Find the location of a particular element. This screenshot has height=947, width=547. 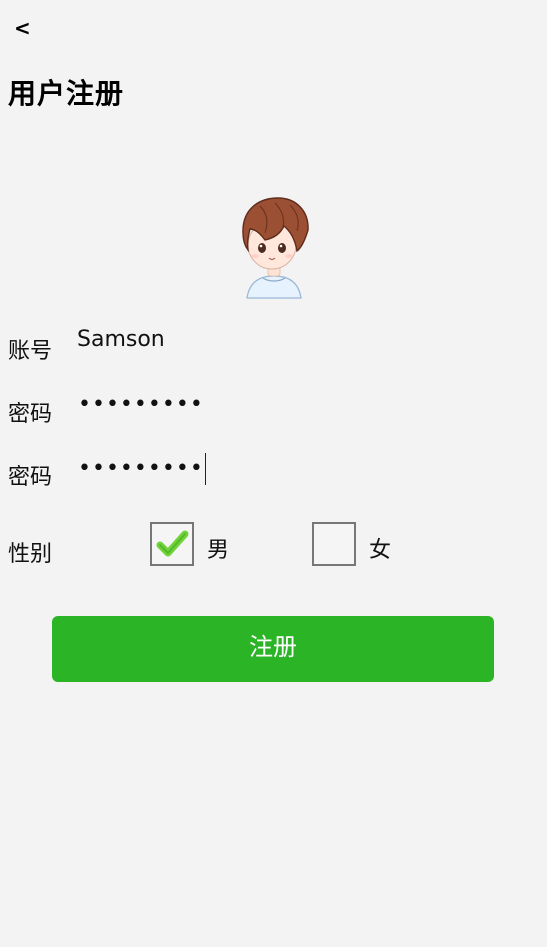

avatar-image is located at coordinates (275, 248).